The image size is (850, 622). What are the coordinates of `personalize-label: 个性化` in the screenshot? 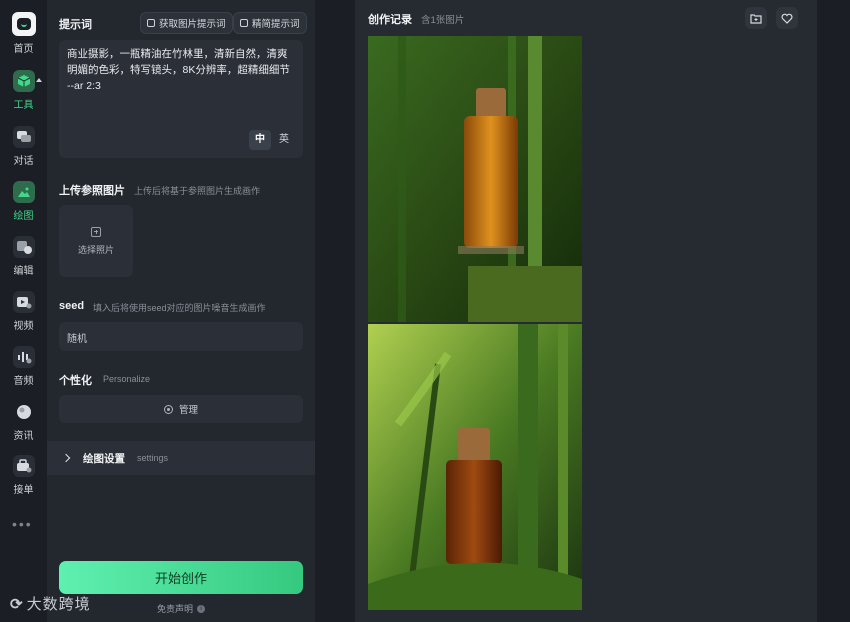 It's located at (75, 381).